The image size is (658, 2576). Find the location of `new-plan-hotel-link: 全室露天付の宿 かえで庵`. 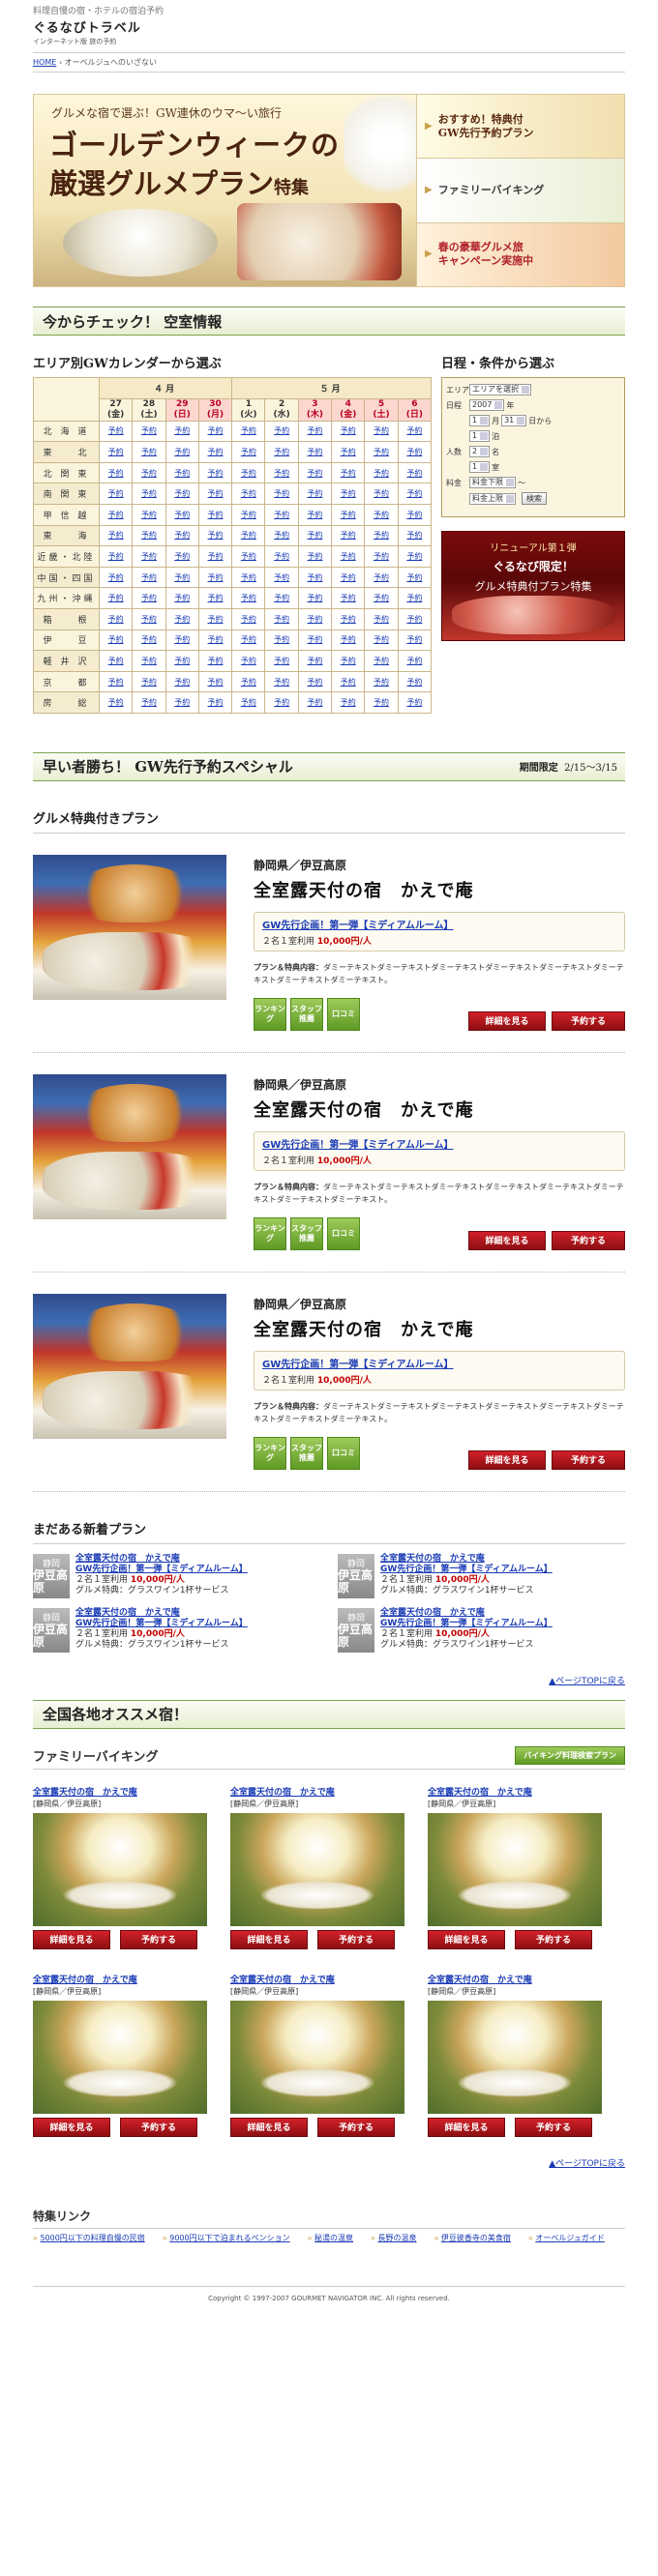

new-plan-hotel-link: 全室露天付の宿 かえで庵 is located at coordinates (127, 1613).